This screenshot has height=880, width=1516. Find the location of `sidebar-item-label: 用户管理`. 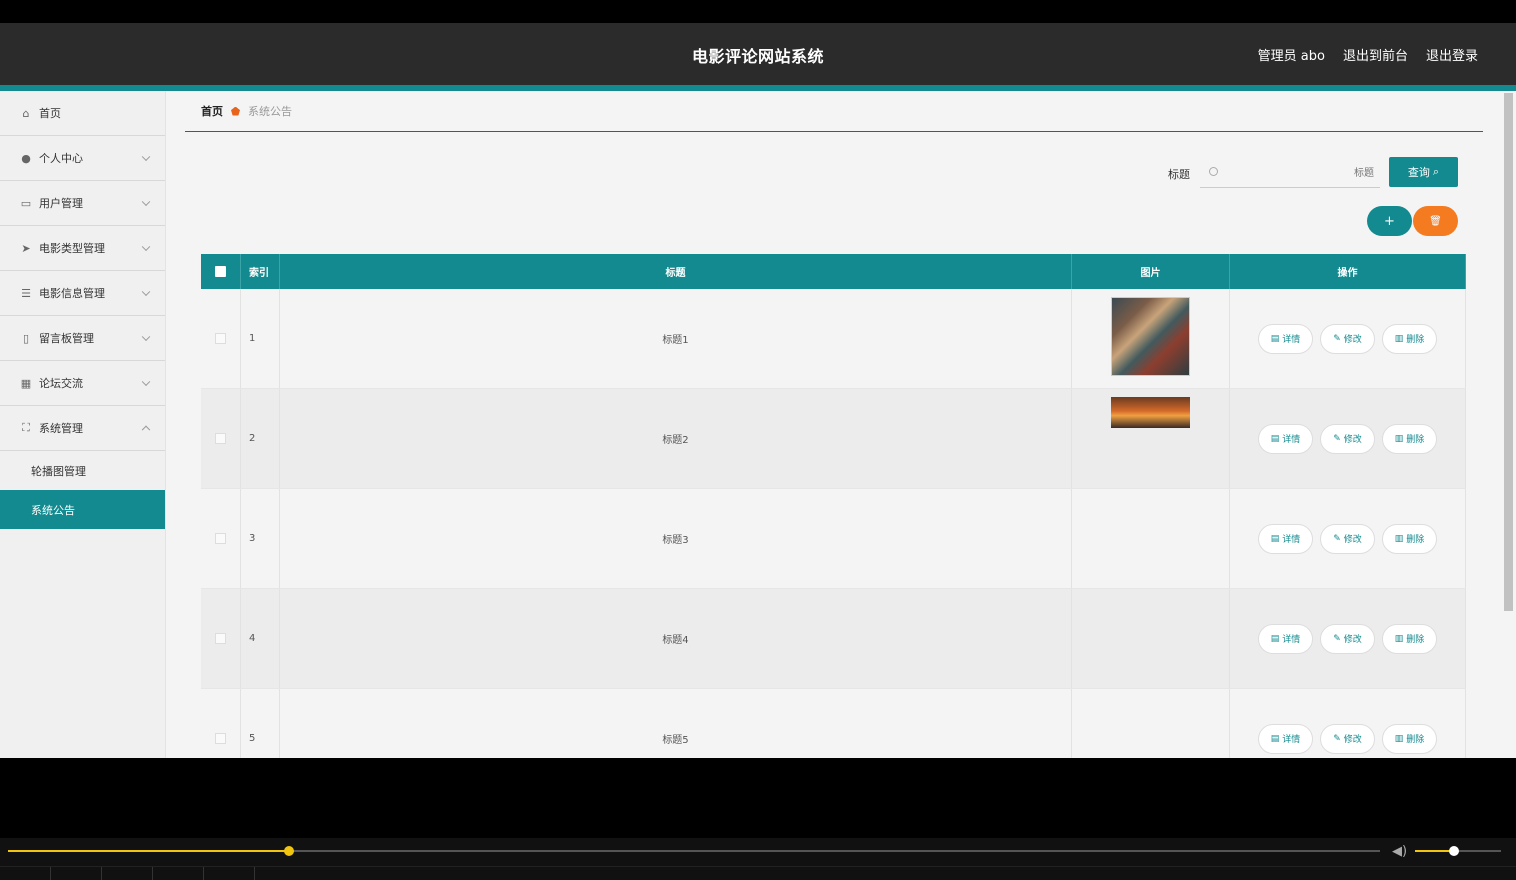

sidebar-item-label: 用户管理 is located at coordinates (61, 203).